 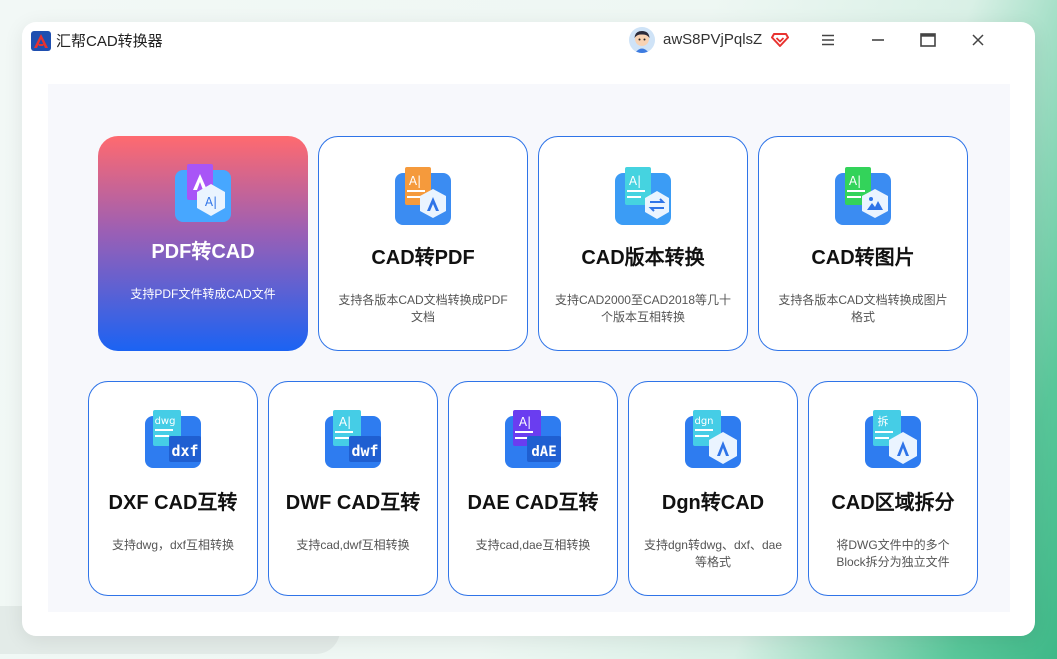 What do you see at coordinates (978, 40) in the screenshot?
I see `close-button` at bounding box center [978, 40].